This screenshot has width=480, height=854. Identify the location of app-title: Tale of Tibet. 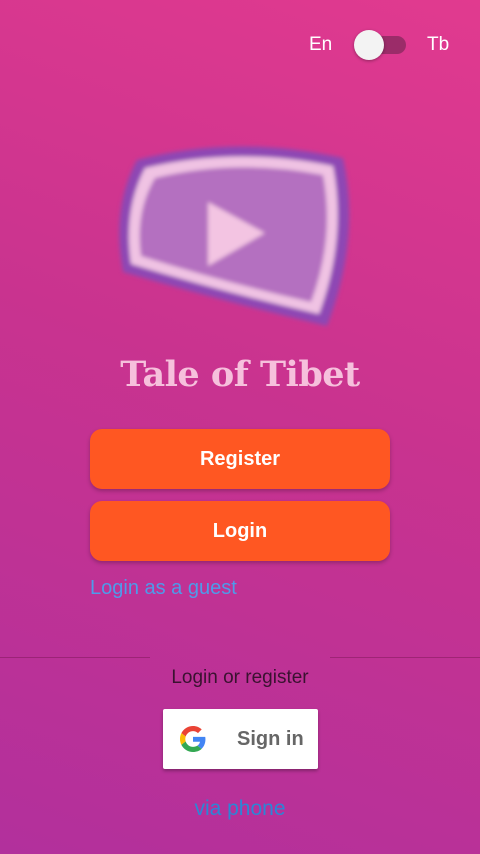
(240, 374).